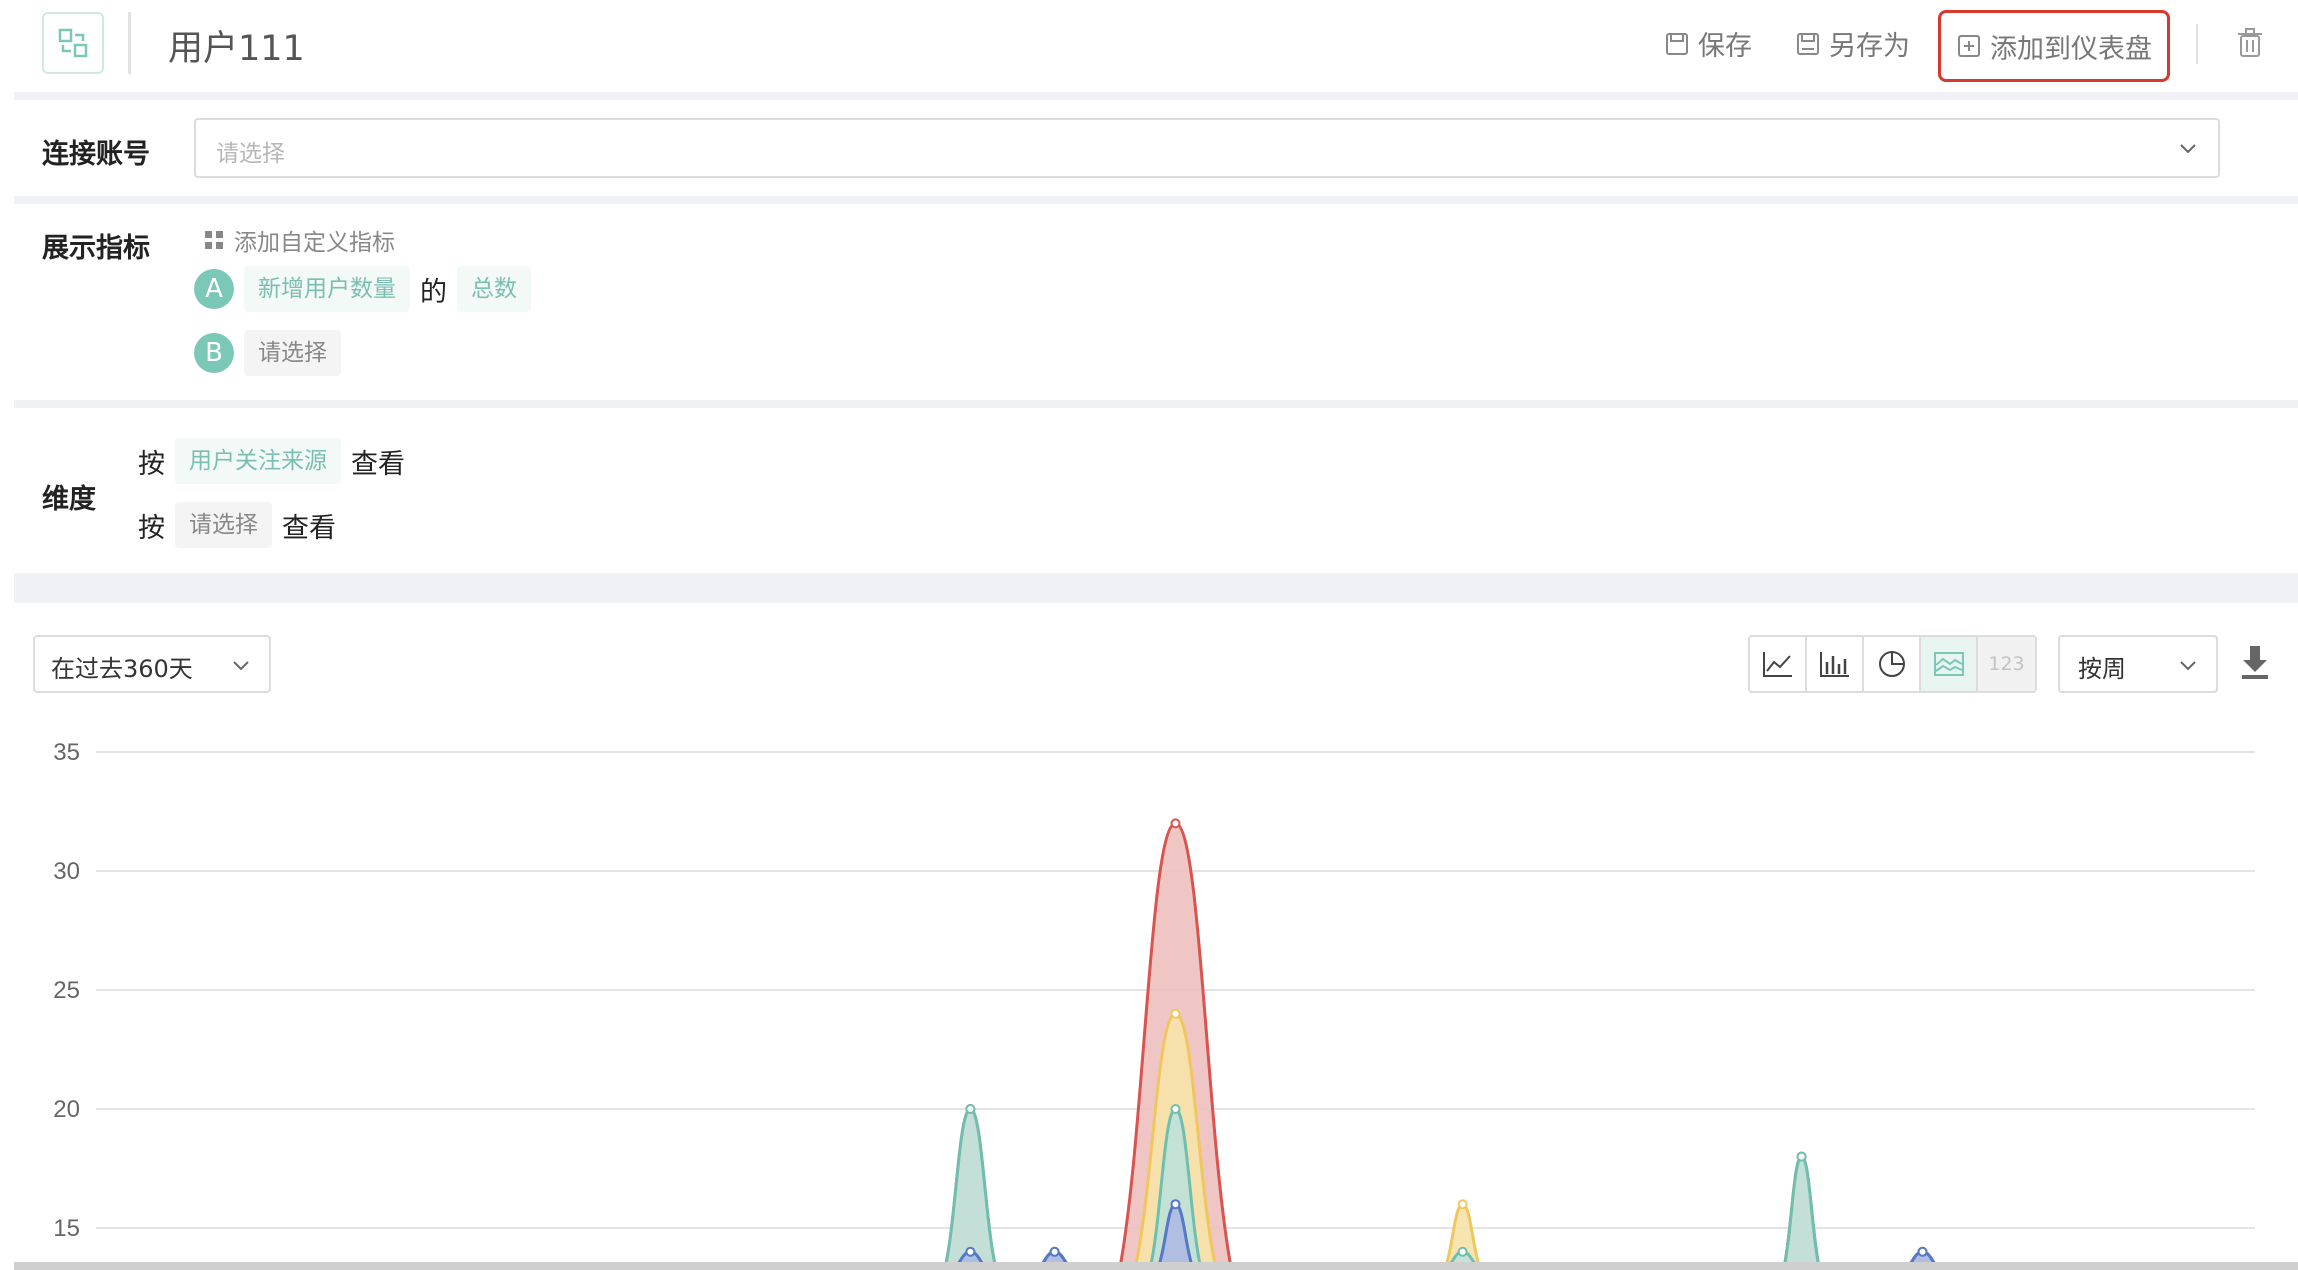 The height and width of the screenshot is (1270, 2298). Describe the element at coordinates (1725, 46) in the screenshot. I see `save-label: 保存` at that location.